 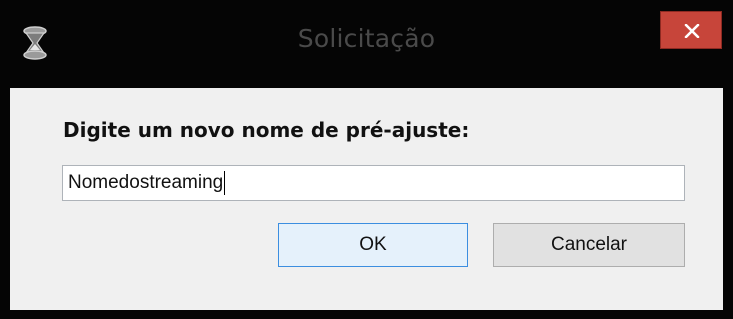 What do you see at coordinates (589, 245) in the screenshot?
I see `cancel-button: Cancelar` at bounding box center [589, 245].